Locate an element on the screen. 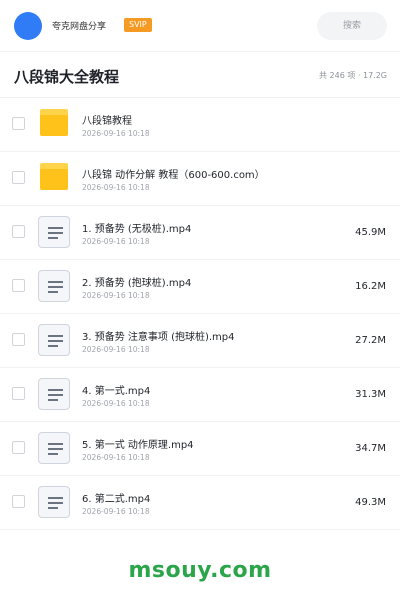  watermark-text: msouy.com is located at coordinates (200, 570).